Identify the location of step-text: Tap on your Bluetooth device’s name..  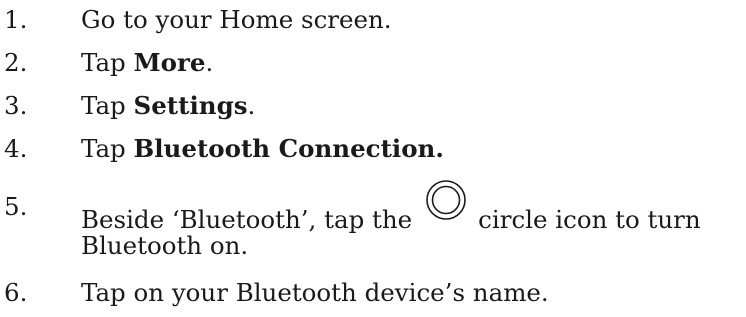
(315, 292).